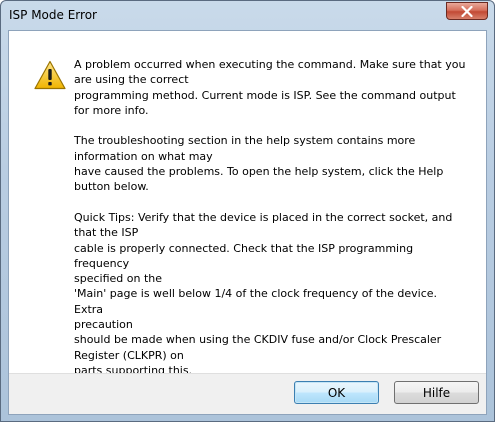 This screenshot has height=424, width=497. What do you see at coordinates (247, 16) in the screenshot?
I see `title-bar: ISP Mode Error` at bounding box center [247, 16].